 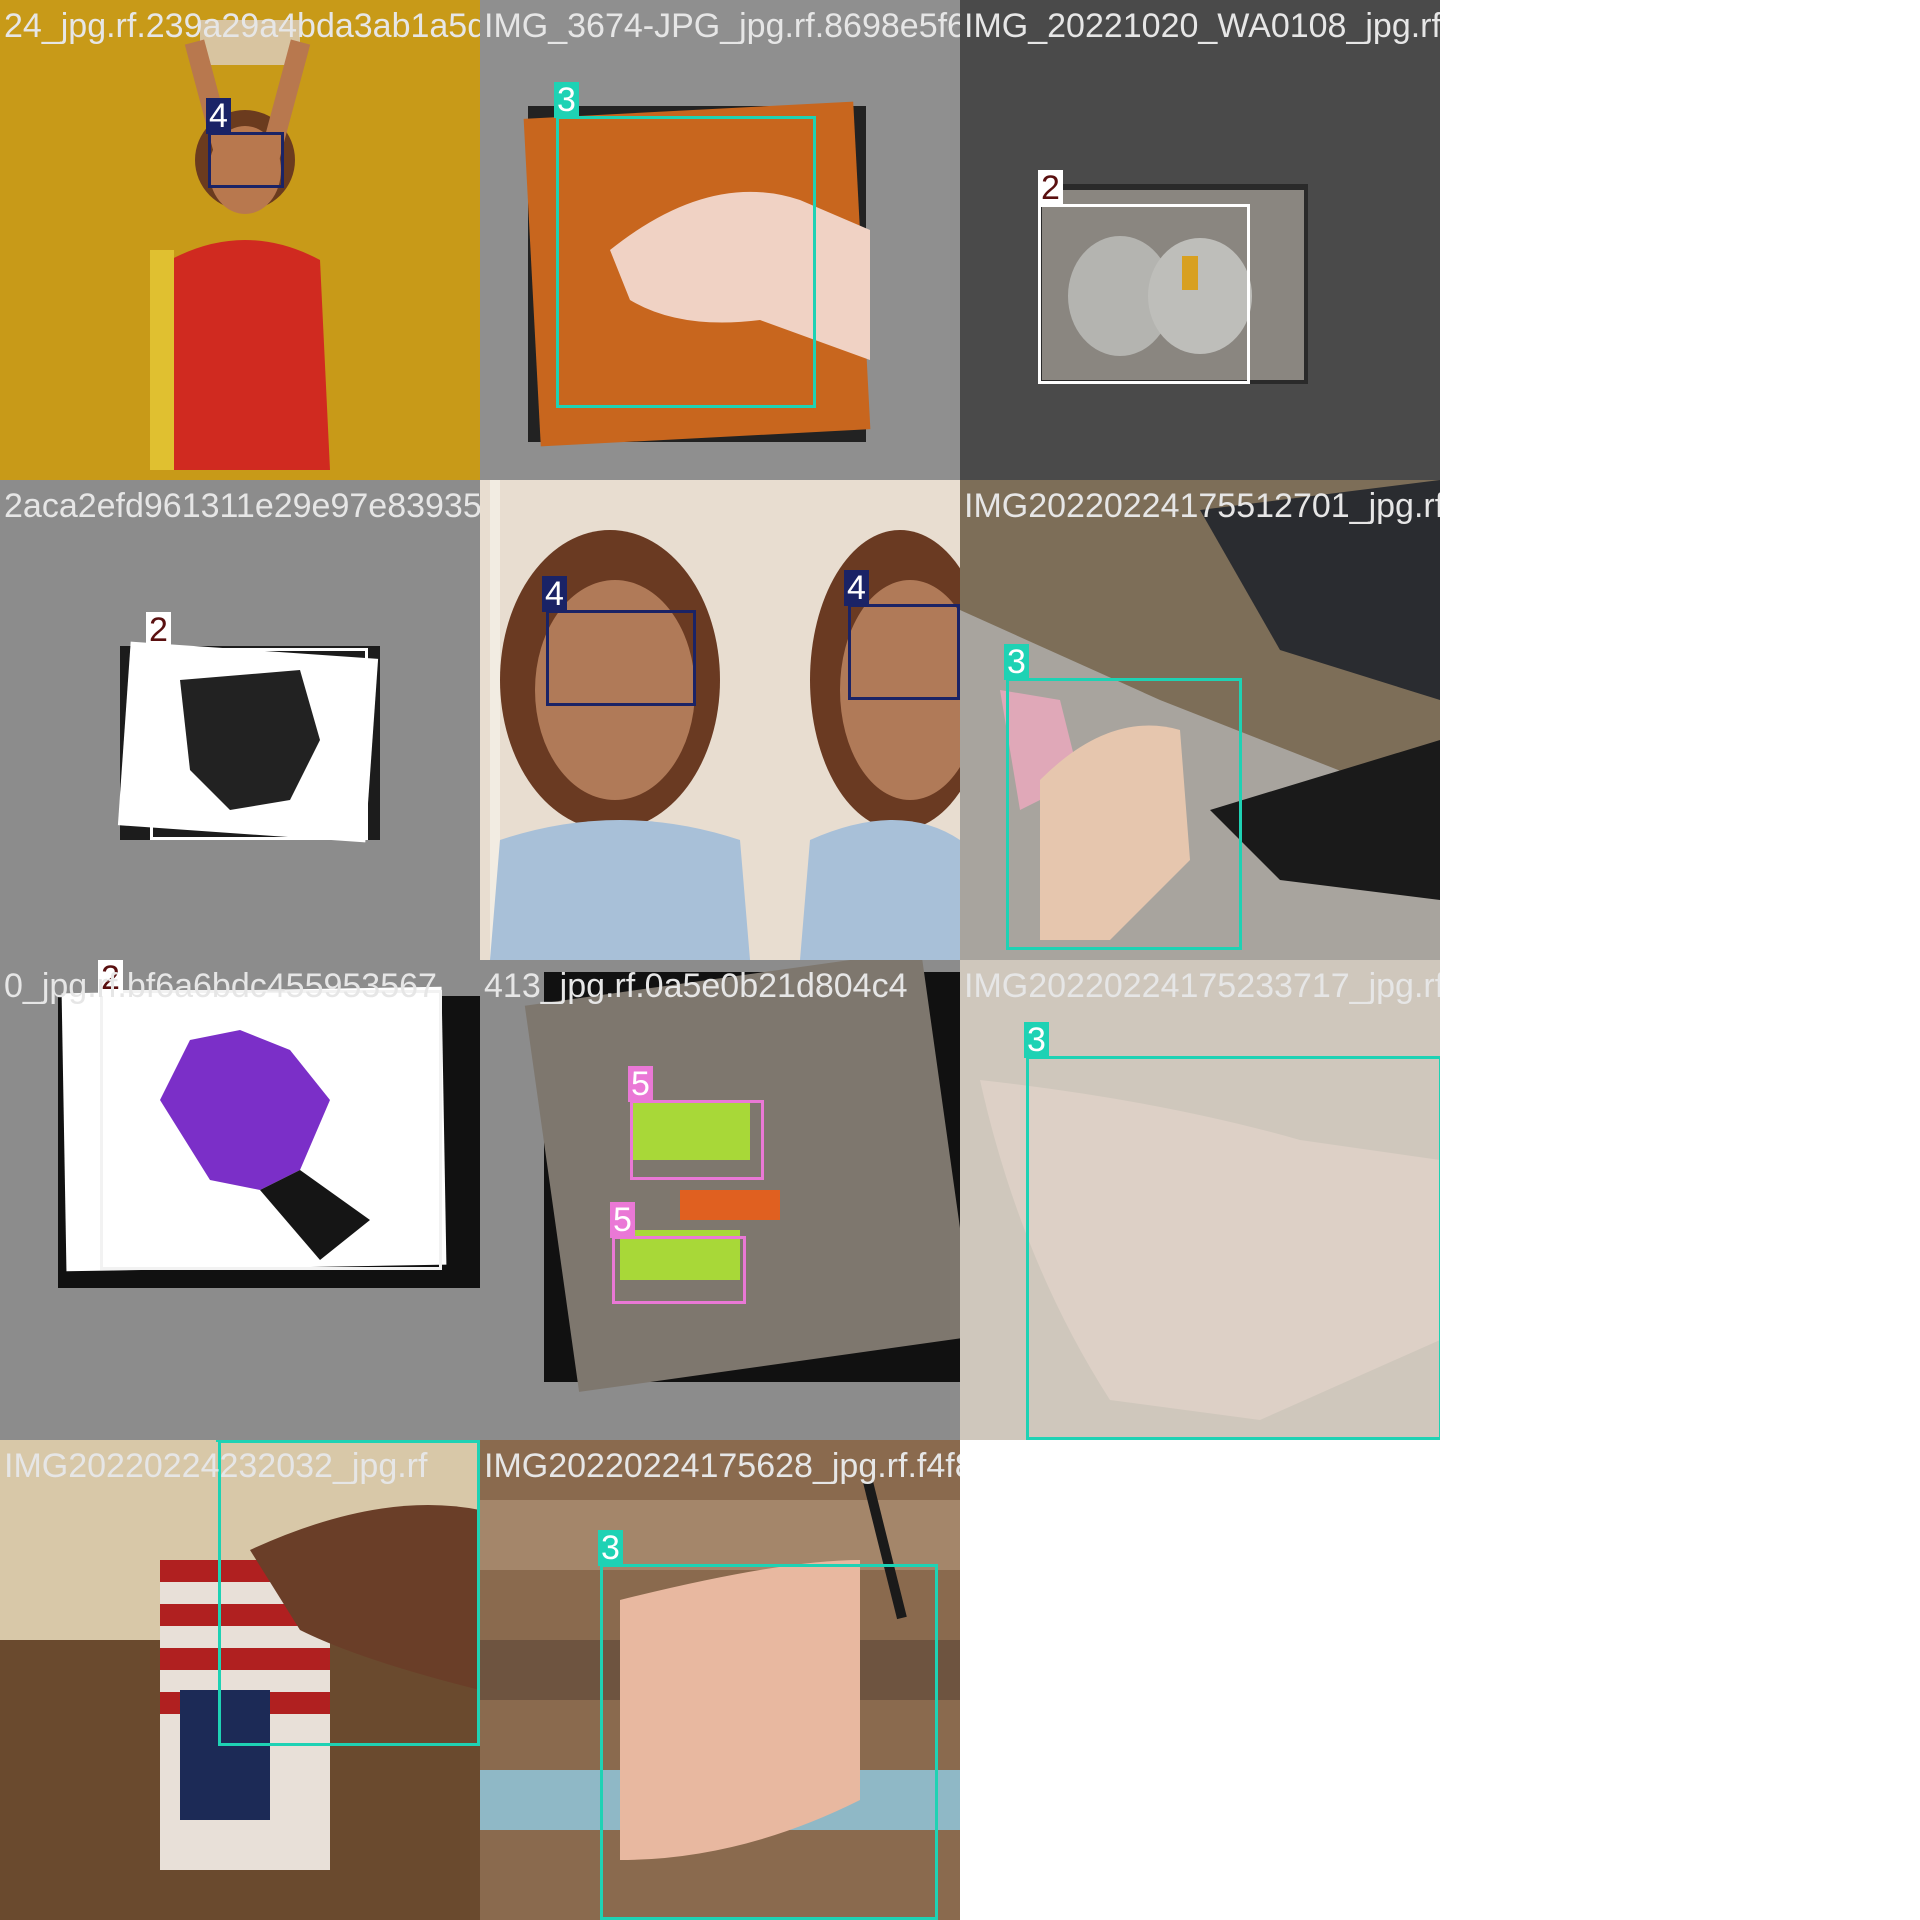 I want to click on image-filename: IMG_20221020_WA0108_jpg.rf.2578a38e29669, so click(x=1202, y=26).